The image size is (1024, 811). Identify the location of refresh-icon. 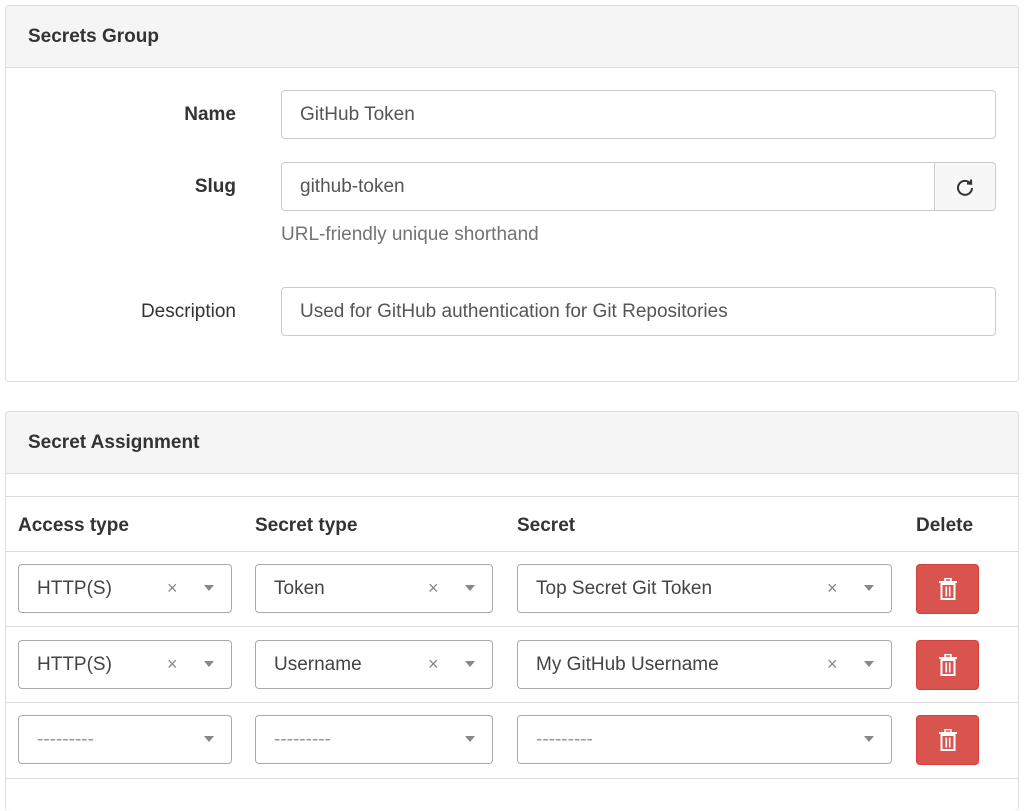
(965, 187).